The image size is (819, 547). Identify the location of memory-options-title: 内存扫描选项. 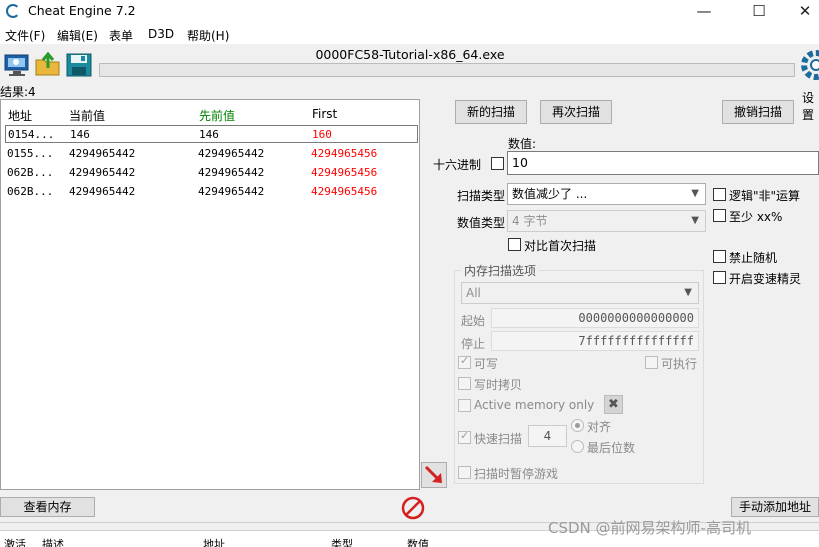
(500, 270).